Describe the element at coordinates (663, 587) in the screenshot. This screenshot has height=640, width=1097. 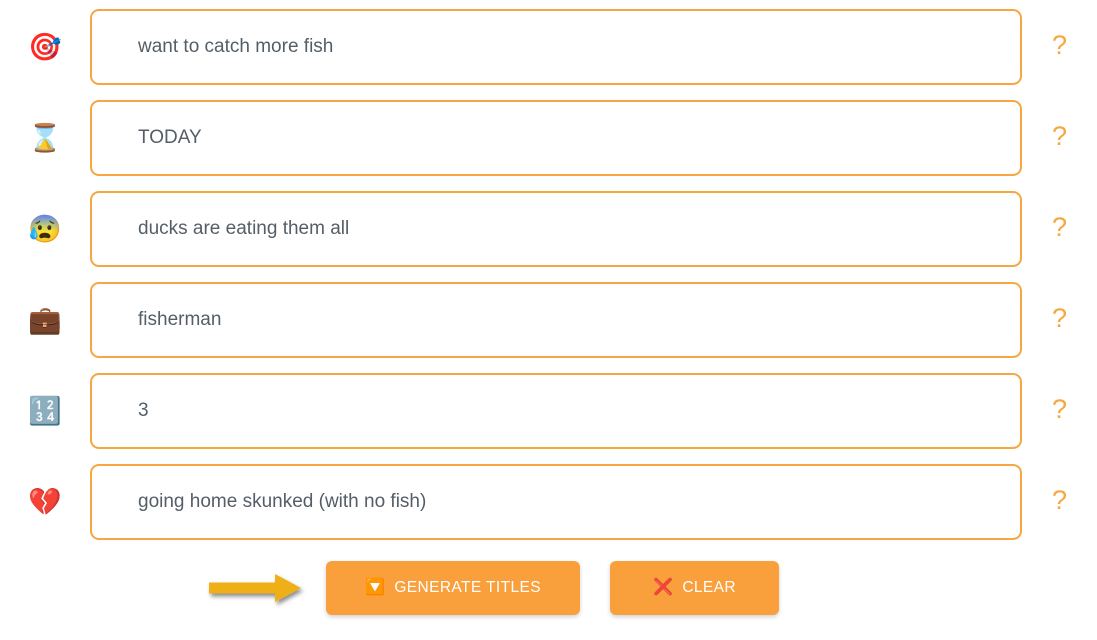
I see `cross-mark-icon: ❌` at that location.